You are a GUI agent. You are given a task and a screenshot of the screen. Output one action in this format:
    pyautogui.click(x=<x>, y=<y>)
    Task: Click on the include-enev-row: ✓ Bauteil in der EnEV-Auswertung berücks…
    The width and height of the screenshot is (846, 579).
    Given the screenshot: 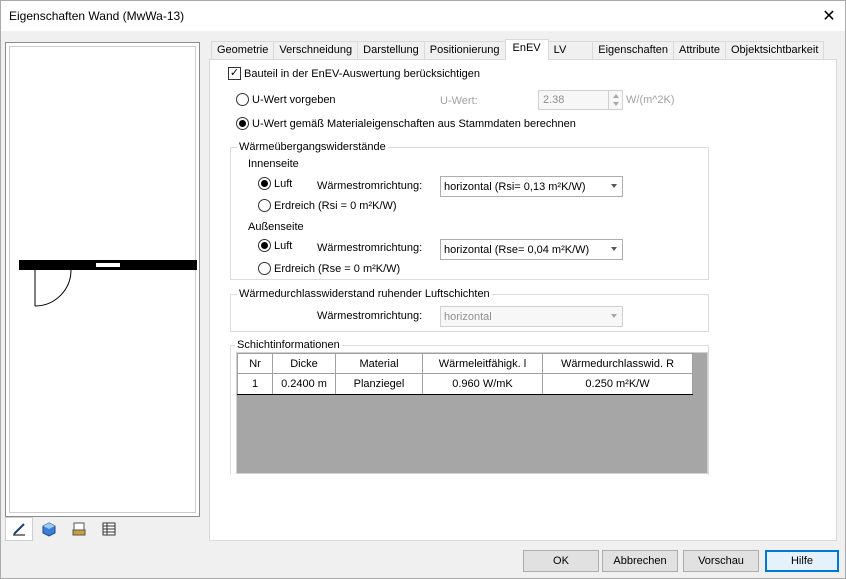 What is the action you would take?
    pyautogui.click(x=354, y=73)
    